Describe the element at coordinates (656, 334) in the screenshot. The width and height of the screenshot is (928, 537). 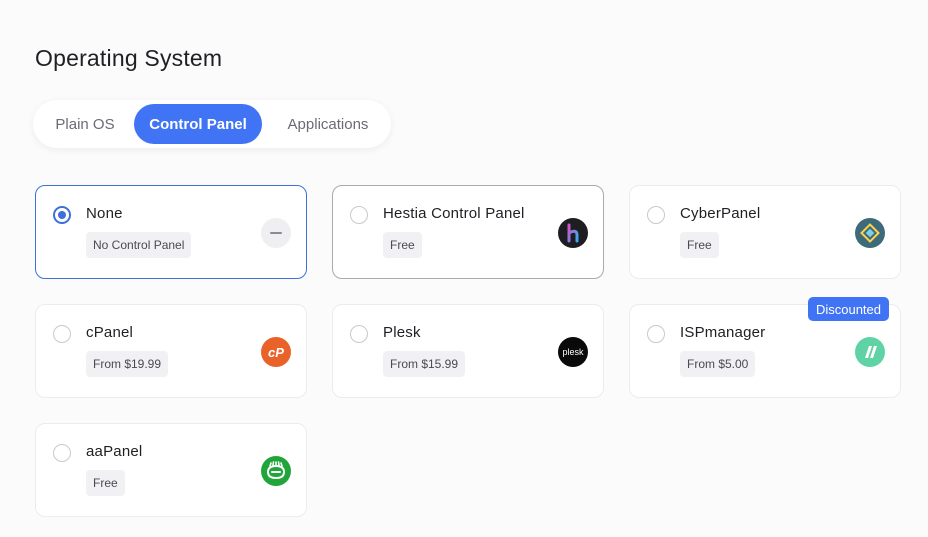
I see `radio-ispmanager` at that location.